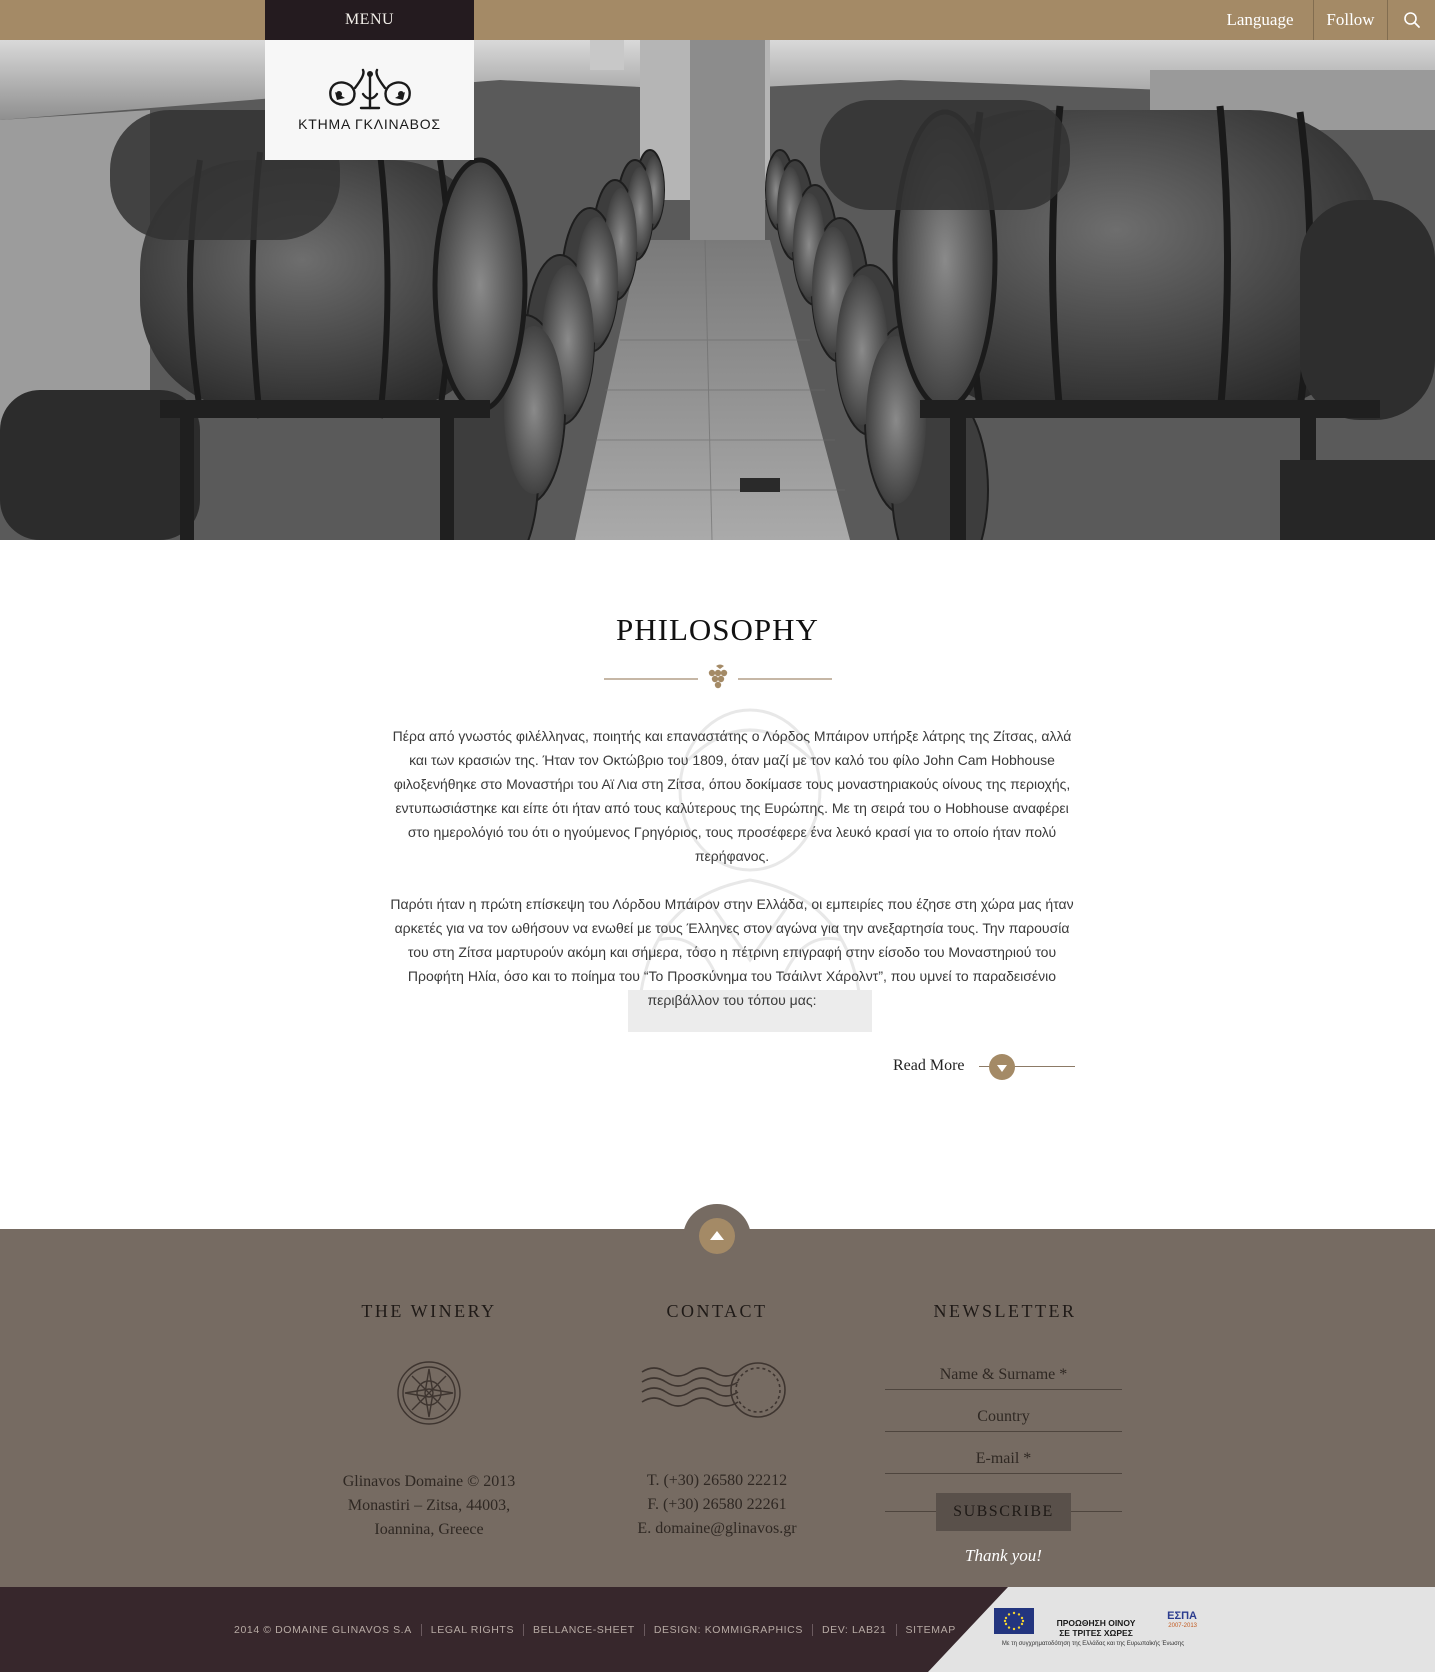  I want to click on winery-column: THE WINERY, so click(429, 1311).